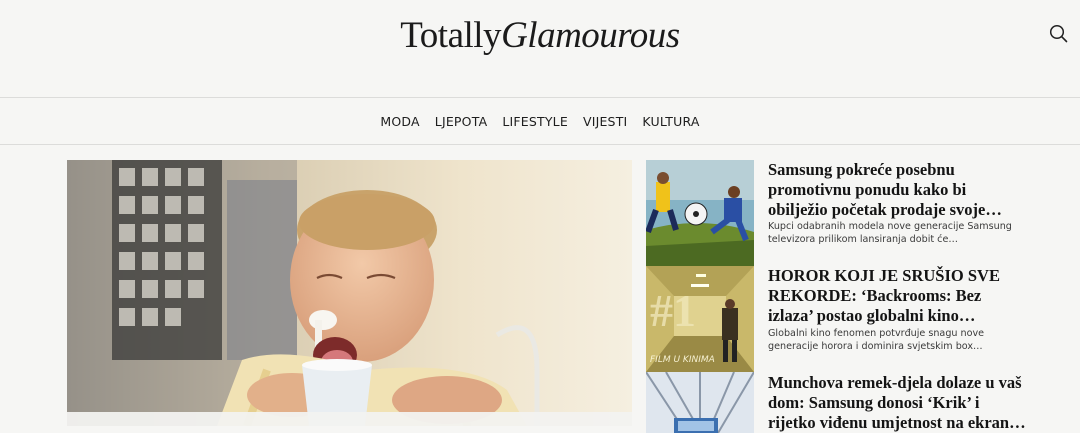 Image resolution: width=1080 pixels, height=433 pixels. I want to click on nav-item-kultura: KULTURA, so click(670, 121).